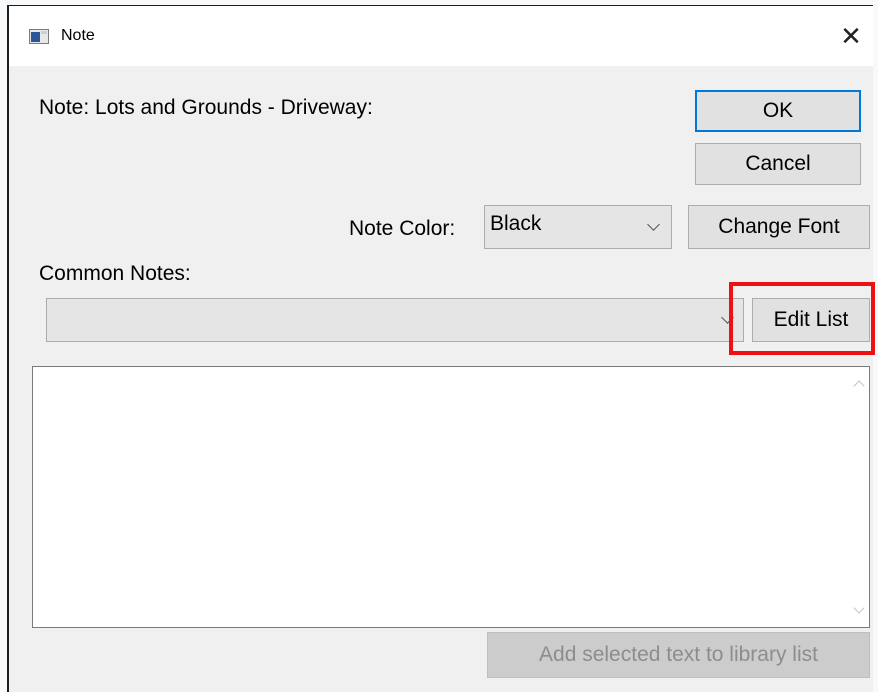 This screenshot has width=878, height=692. Describe the element at coordinates (395, 320) in the screenshot. I see `common-notes-select` at that location.